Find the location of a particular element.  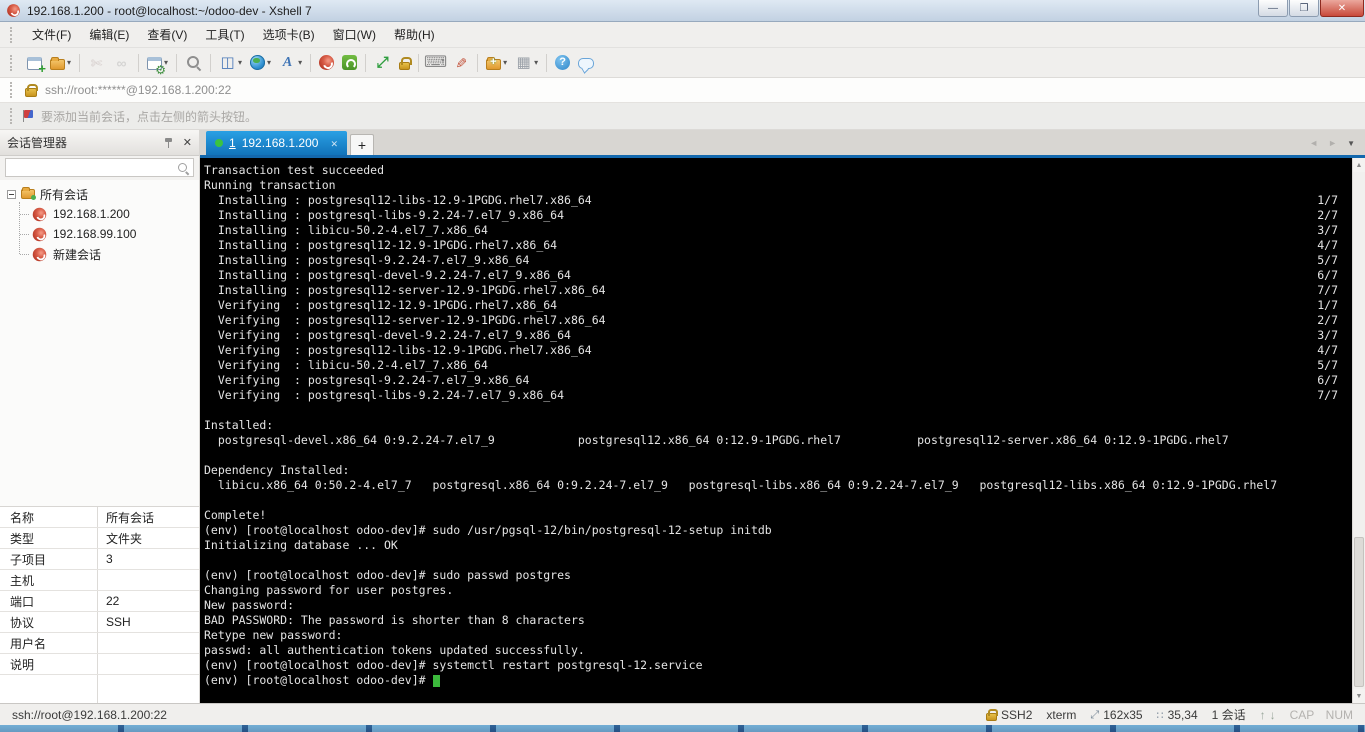

menu-file: 文件(F) is located at coordinates (51, 34).